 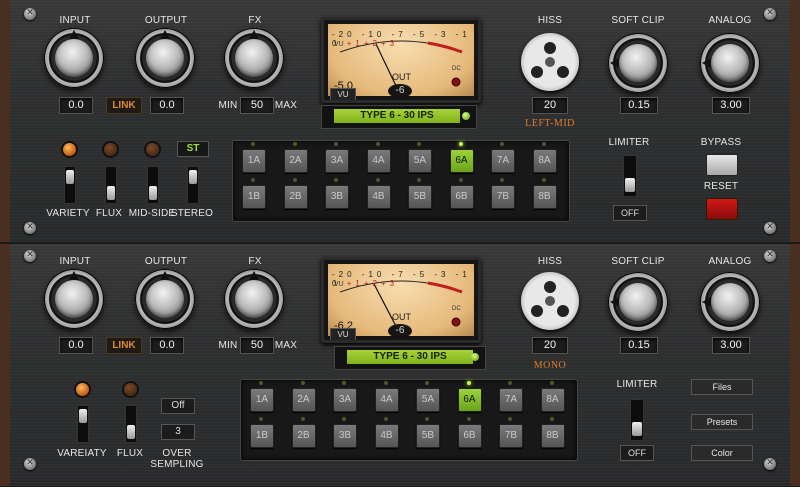 What do you see at coordinates (68, 213) in the screenshot?
I see `variety-label: VARIETY` at bounding box center [68, 213].